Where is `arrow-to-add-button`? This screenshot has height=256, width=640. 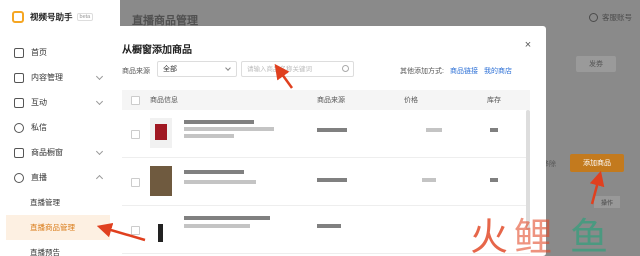 arrow-to-add-button is located at coordinates (597, 187).